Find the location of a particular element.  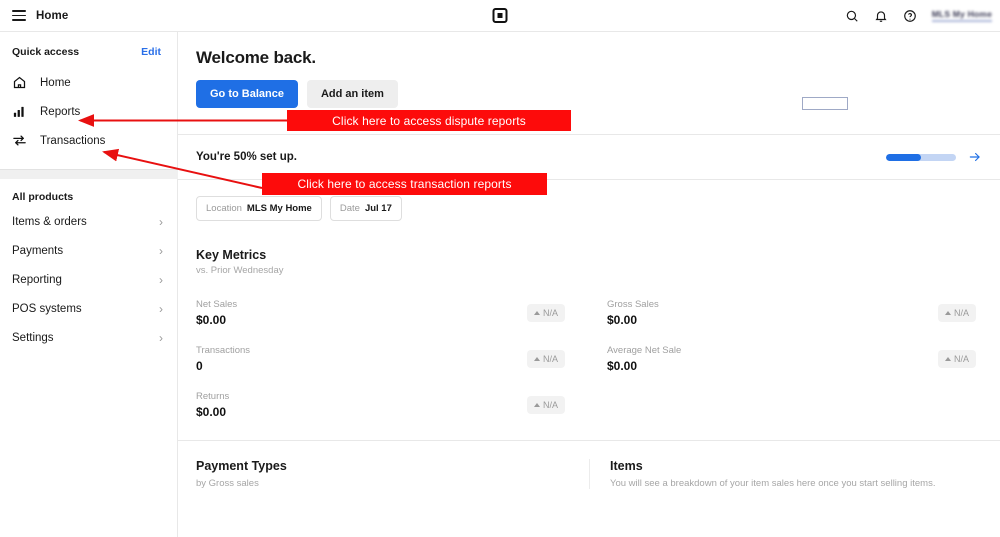

topbar-center-group is located at coordinates (500, 15).